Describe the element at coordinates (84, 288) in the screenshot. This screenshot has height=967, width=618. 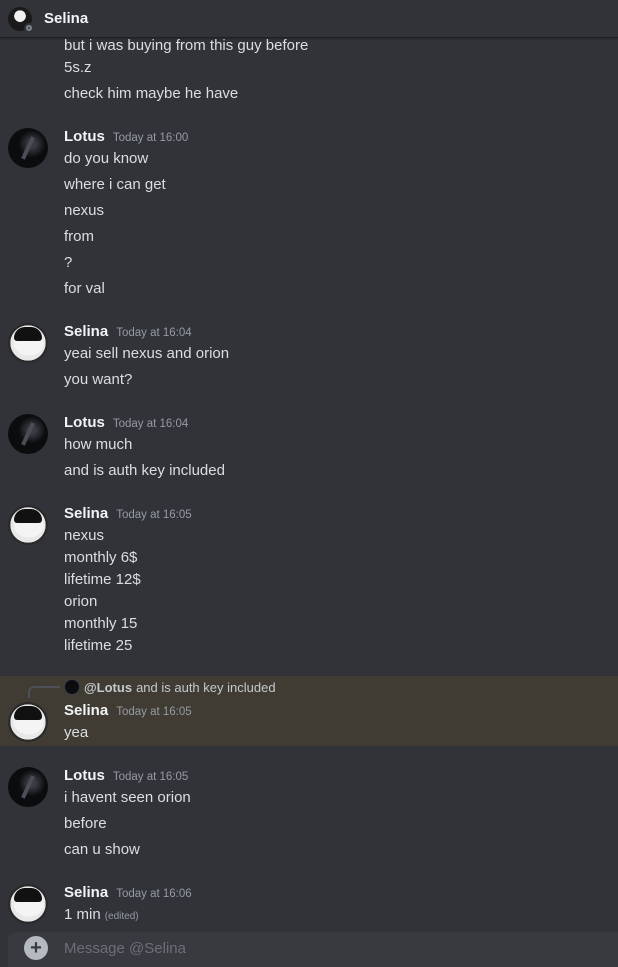
I see `message-line: for val` at that location.